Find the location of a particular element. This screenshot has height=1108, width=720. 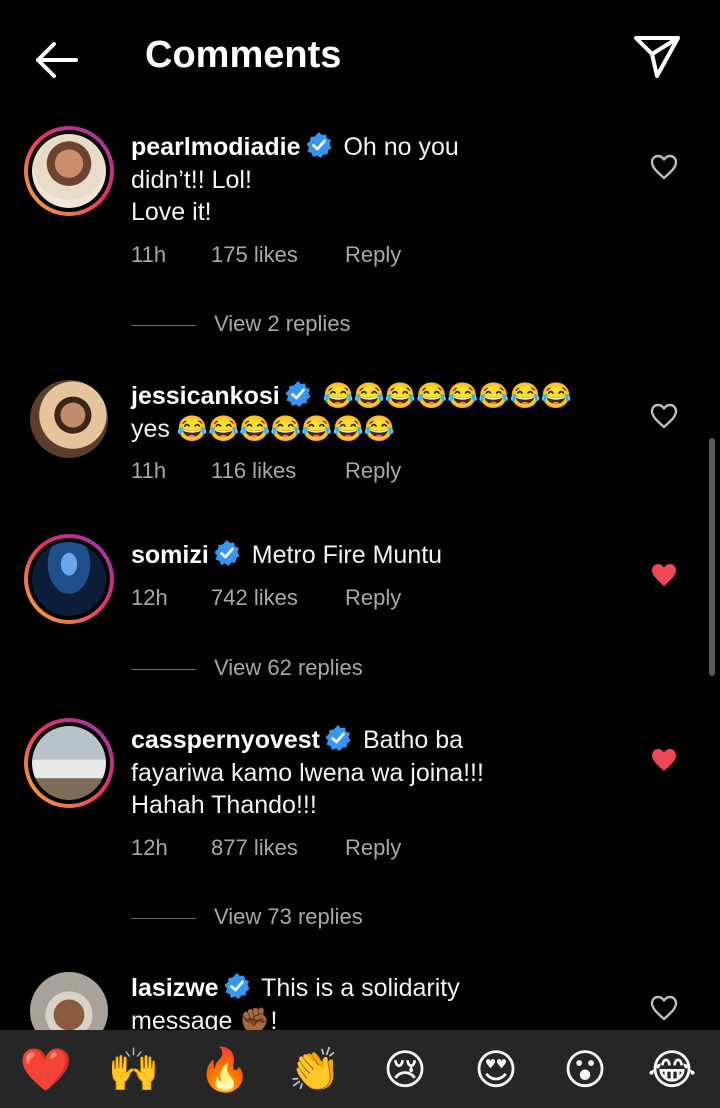

like-count: 175 likes is located at coordinates (254, 255).